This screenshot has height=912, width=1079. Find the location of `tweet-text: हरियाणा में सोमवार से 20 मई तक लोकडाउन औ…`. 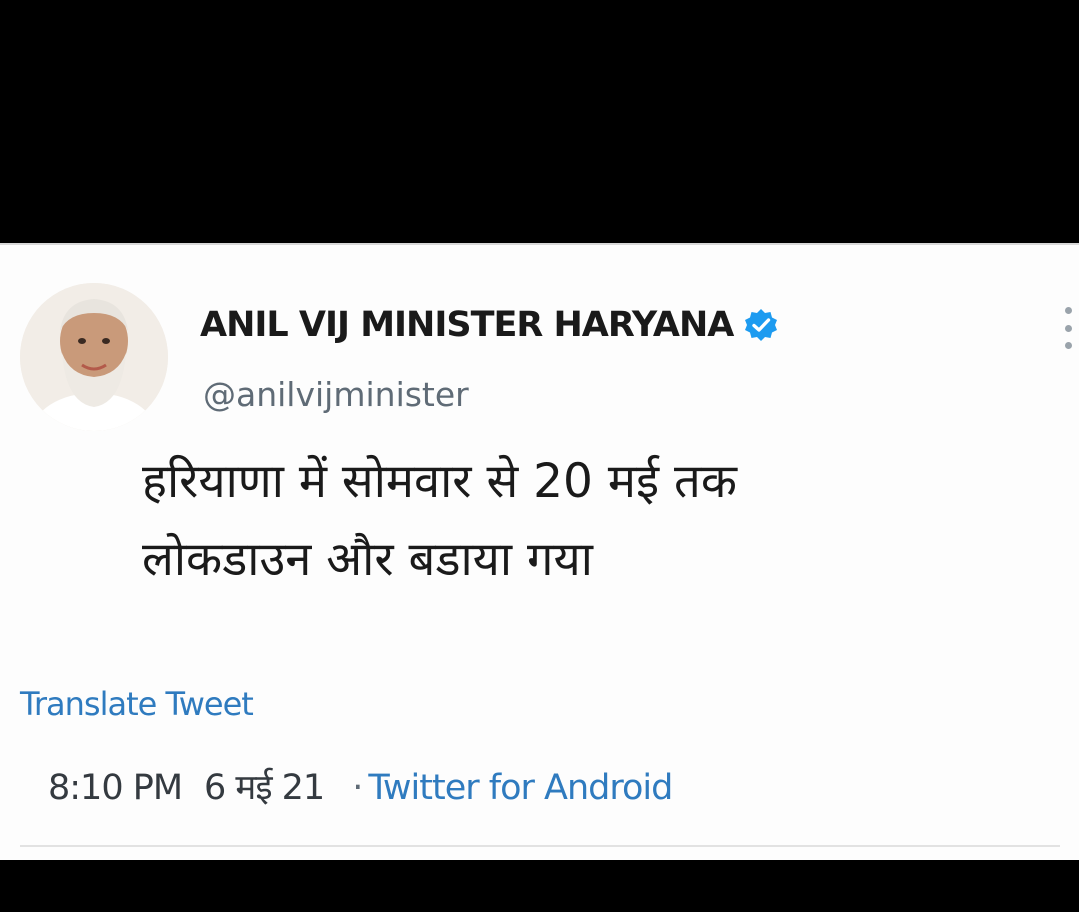

tweet-text: हरियाणा में सोमवार से 20 मई तक लोकडाउन औ… is located at coordinates (592, 521).